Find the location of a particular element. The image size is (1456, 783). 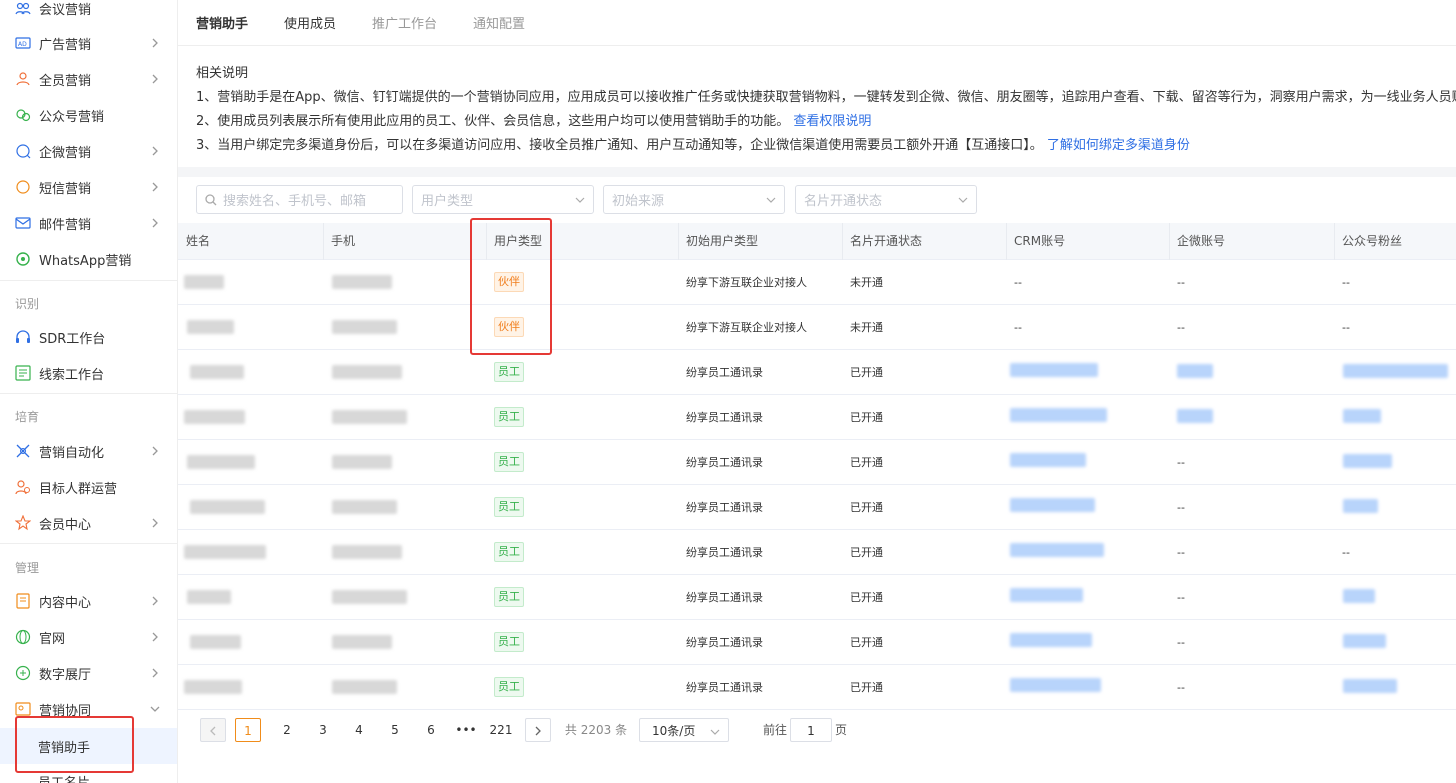

sidebar-item-label: 营销自动化 is located at coordinates (72, 453).